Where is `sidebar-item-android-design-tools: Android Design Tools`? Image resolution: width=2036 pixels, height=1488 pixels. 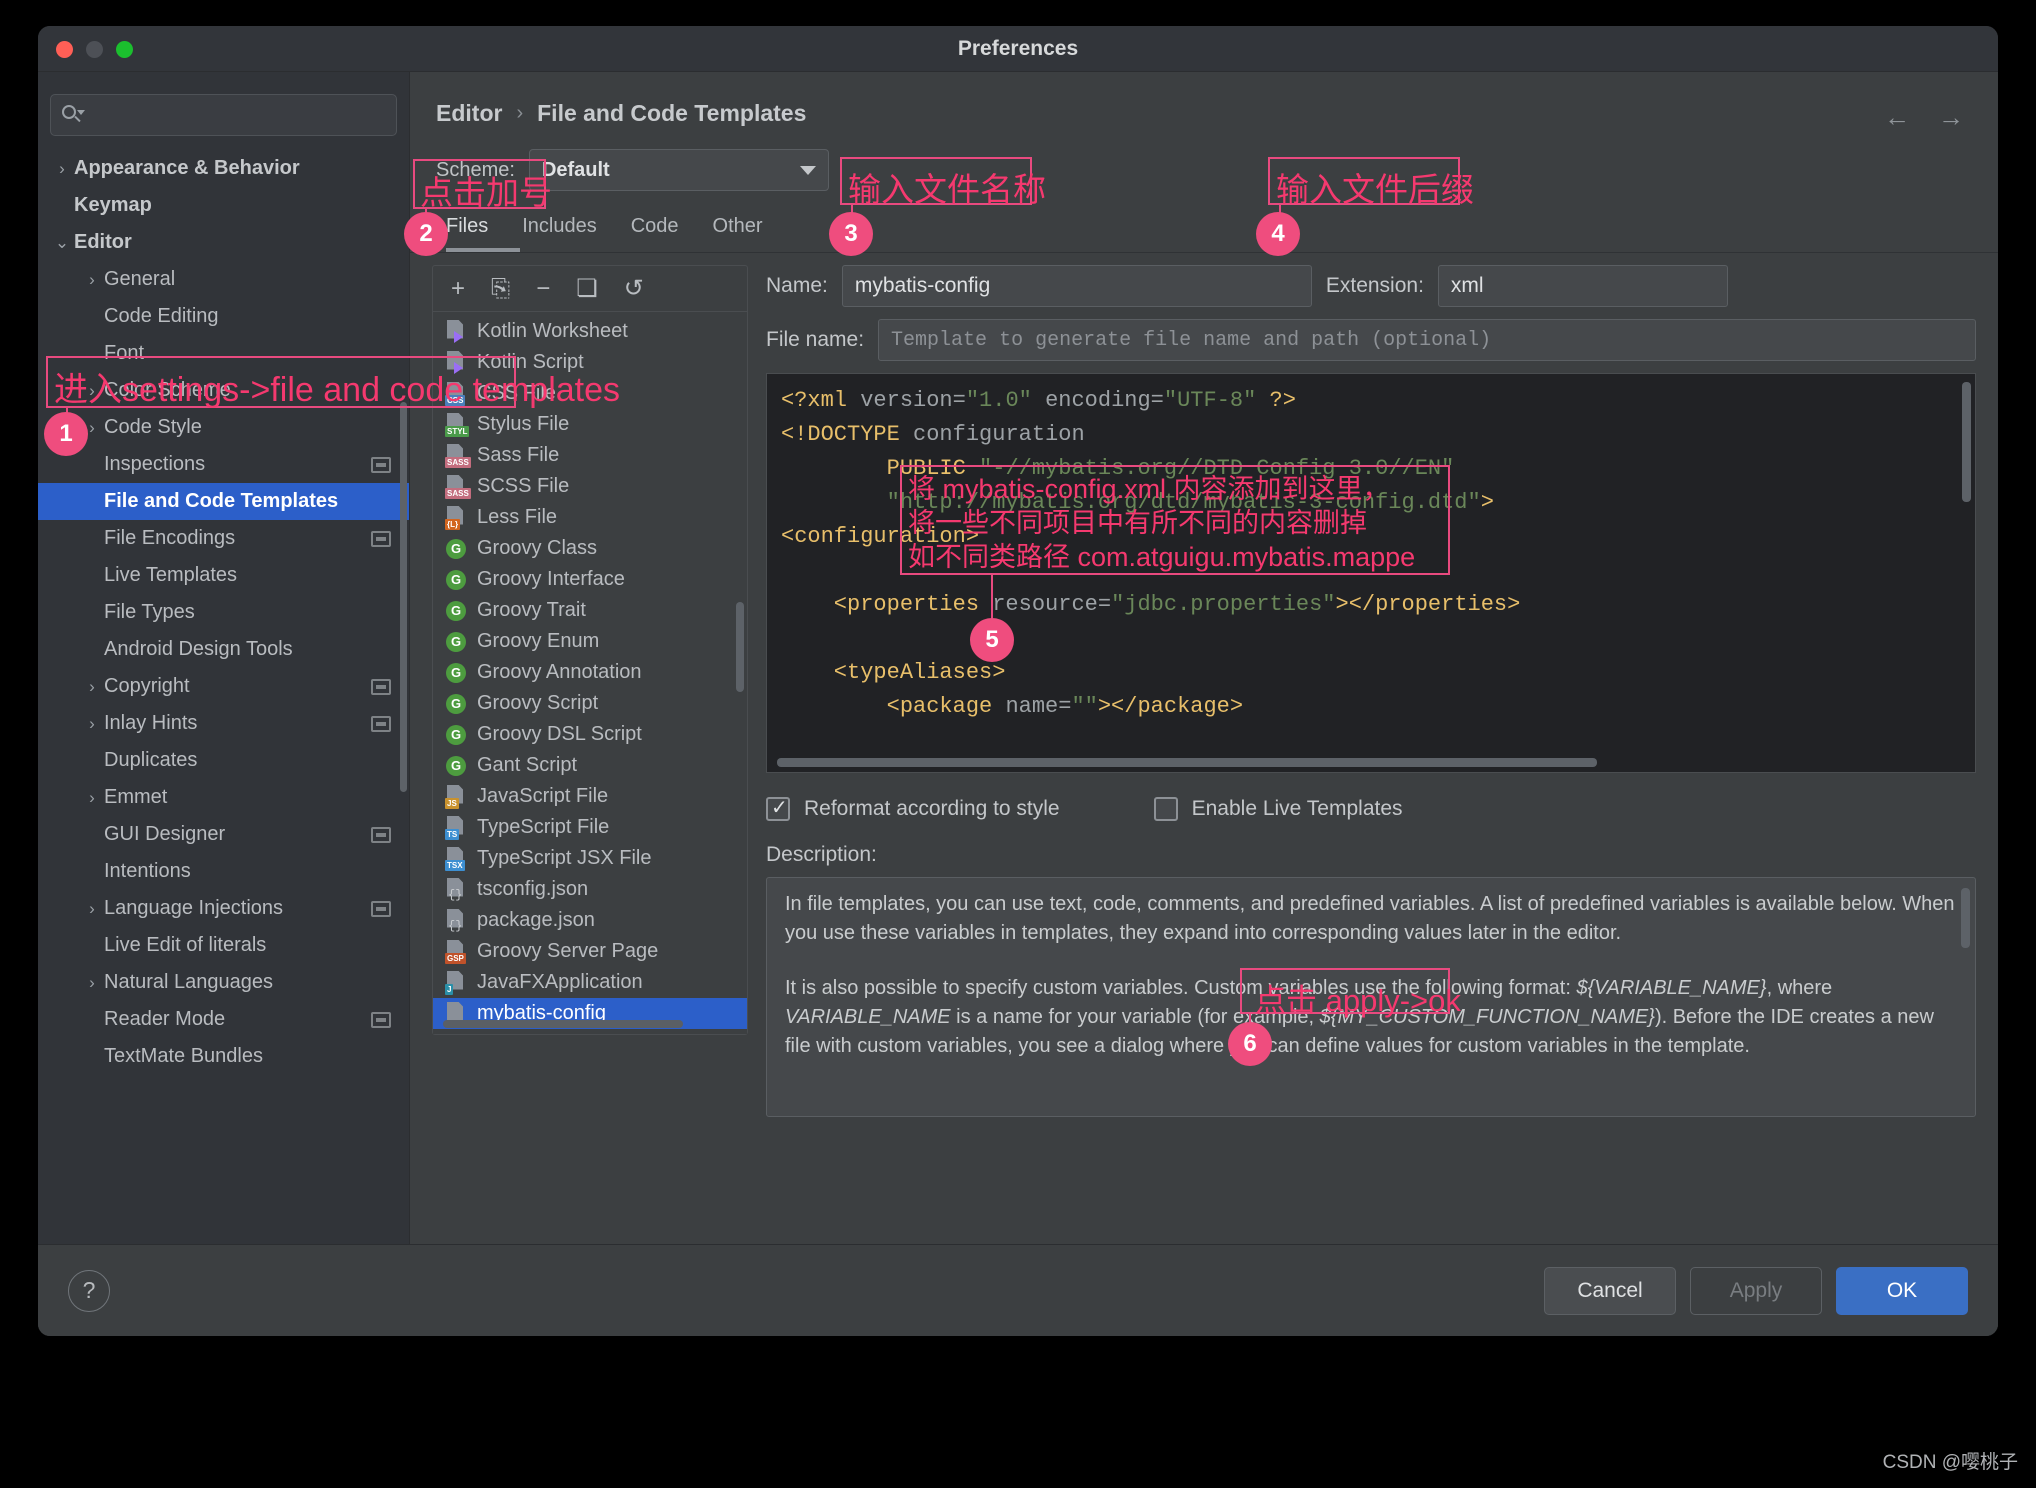 sidebar-item-android-design-tools: Android Design Tools is located at coordinates (223, 649).